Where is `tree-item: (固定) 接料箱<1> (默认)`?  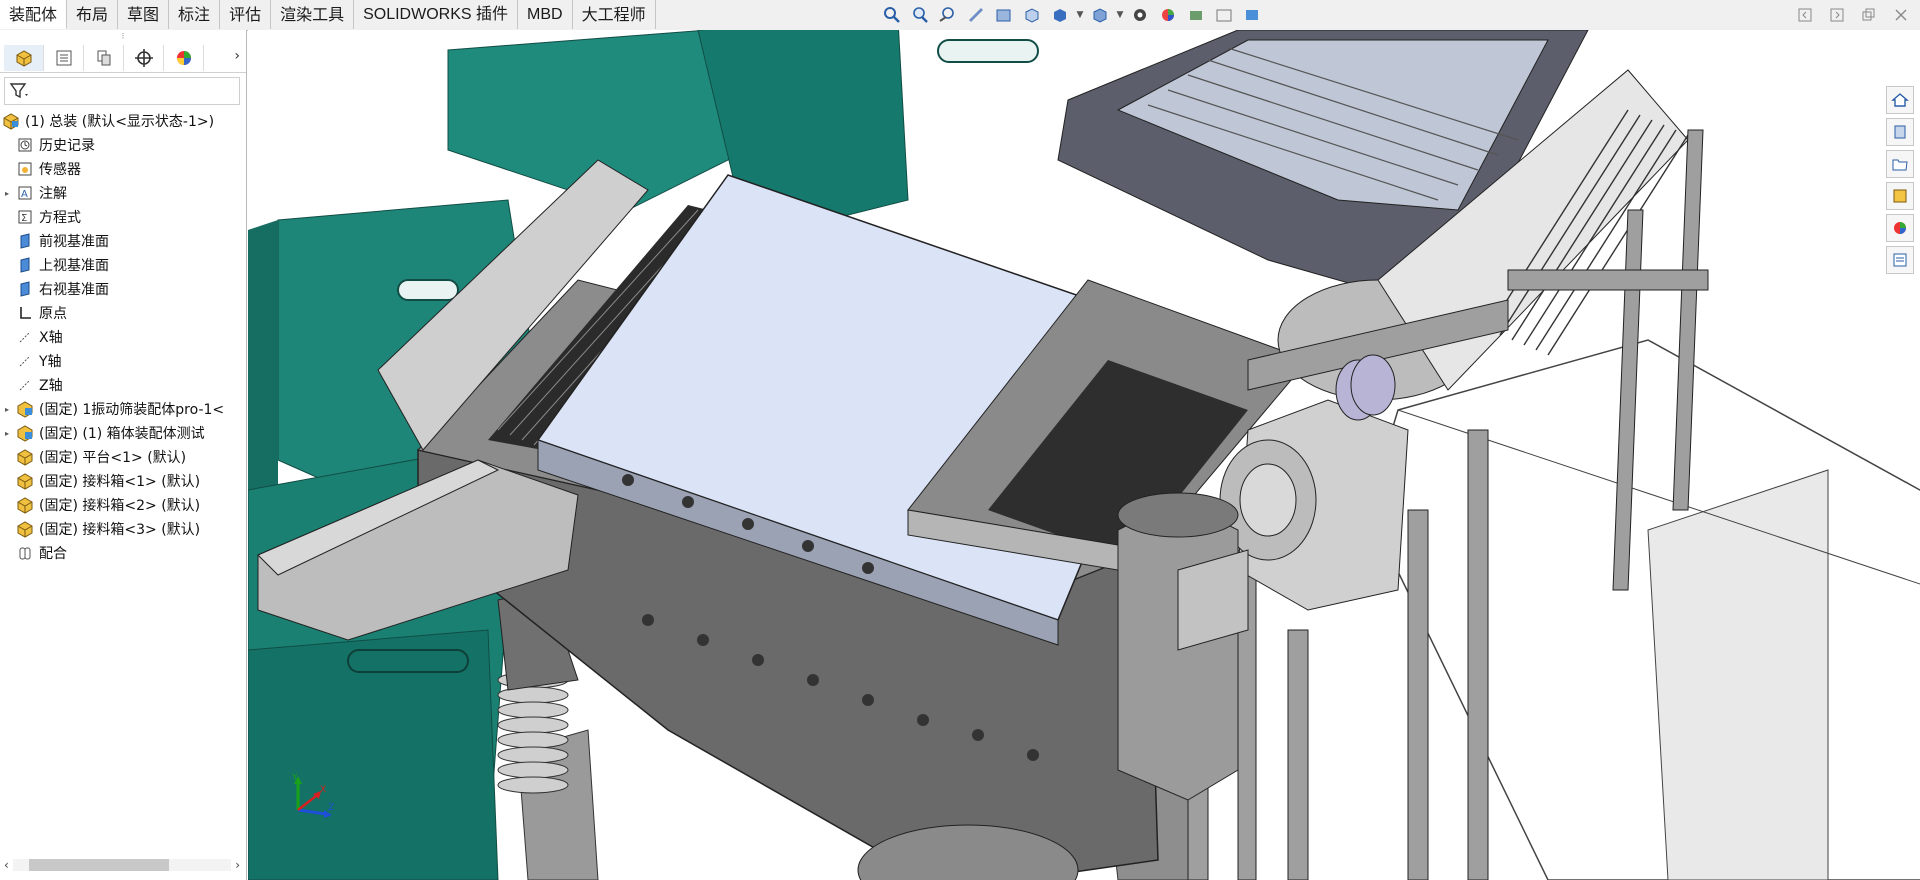
tree-item: (固定) 接料箱<1> (默认) is located at coordinates (123, 481).